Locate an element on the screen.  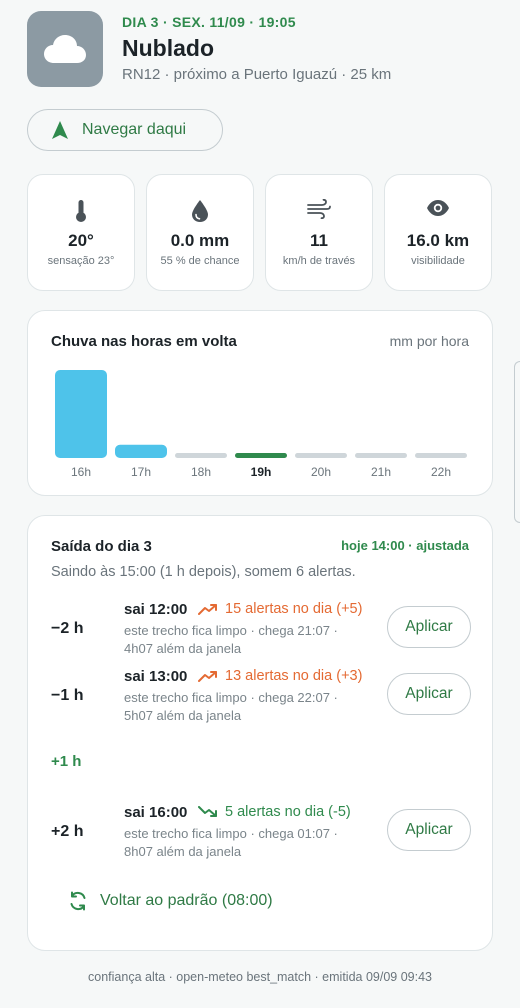
stat-card-wind: 11 km/h de través is located at coordinates (319, 232).